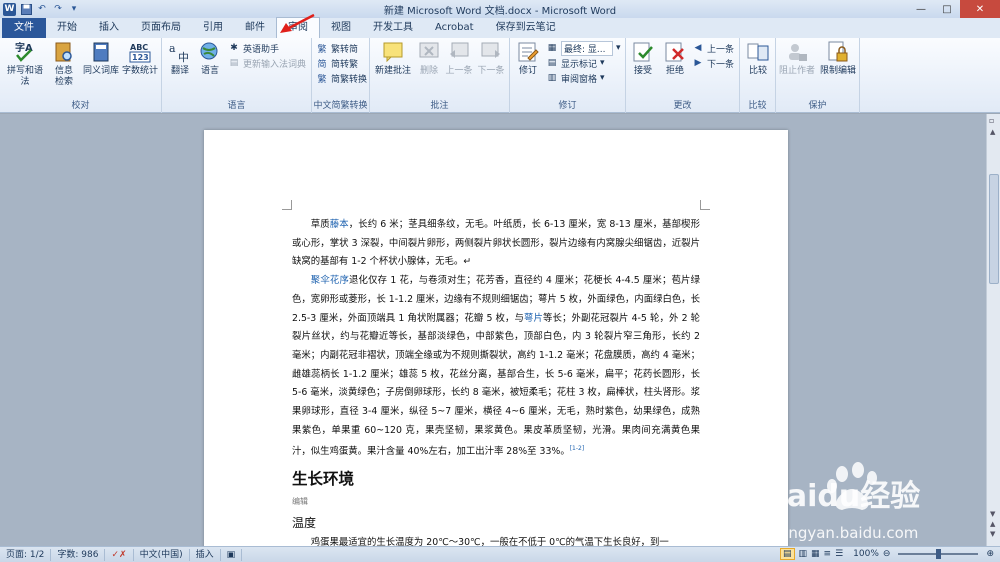  What do you see at coordinates (698, 63) in the screenshot?
I see `next-change-icon: ▶` at bounding box center [698, 63].